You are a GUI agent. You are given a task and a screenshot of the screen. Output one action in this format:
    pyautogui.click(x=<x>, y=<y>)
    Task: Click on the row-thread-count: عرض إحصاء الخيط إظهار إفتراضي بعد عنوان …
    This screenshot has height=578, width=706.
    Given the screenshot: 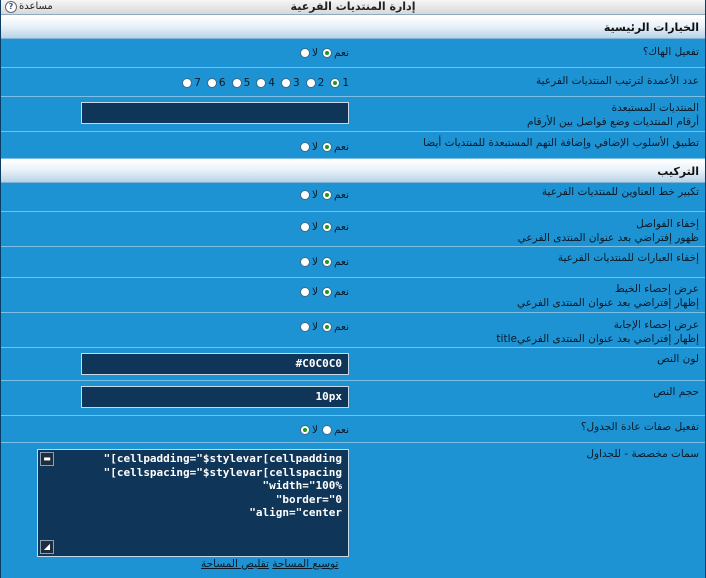 What is the action you would take?
    pyautogui.click(x=353, y=295)
    